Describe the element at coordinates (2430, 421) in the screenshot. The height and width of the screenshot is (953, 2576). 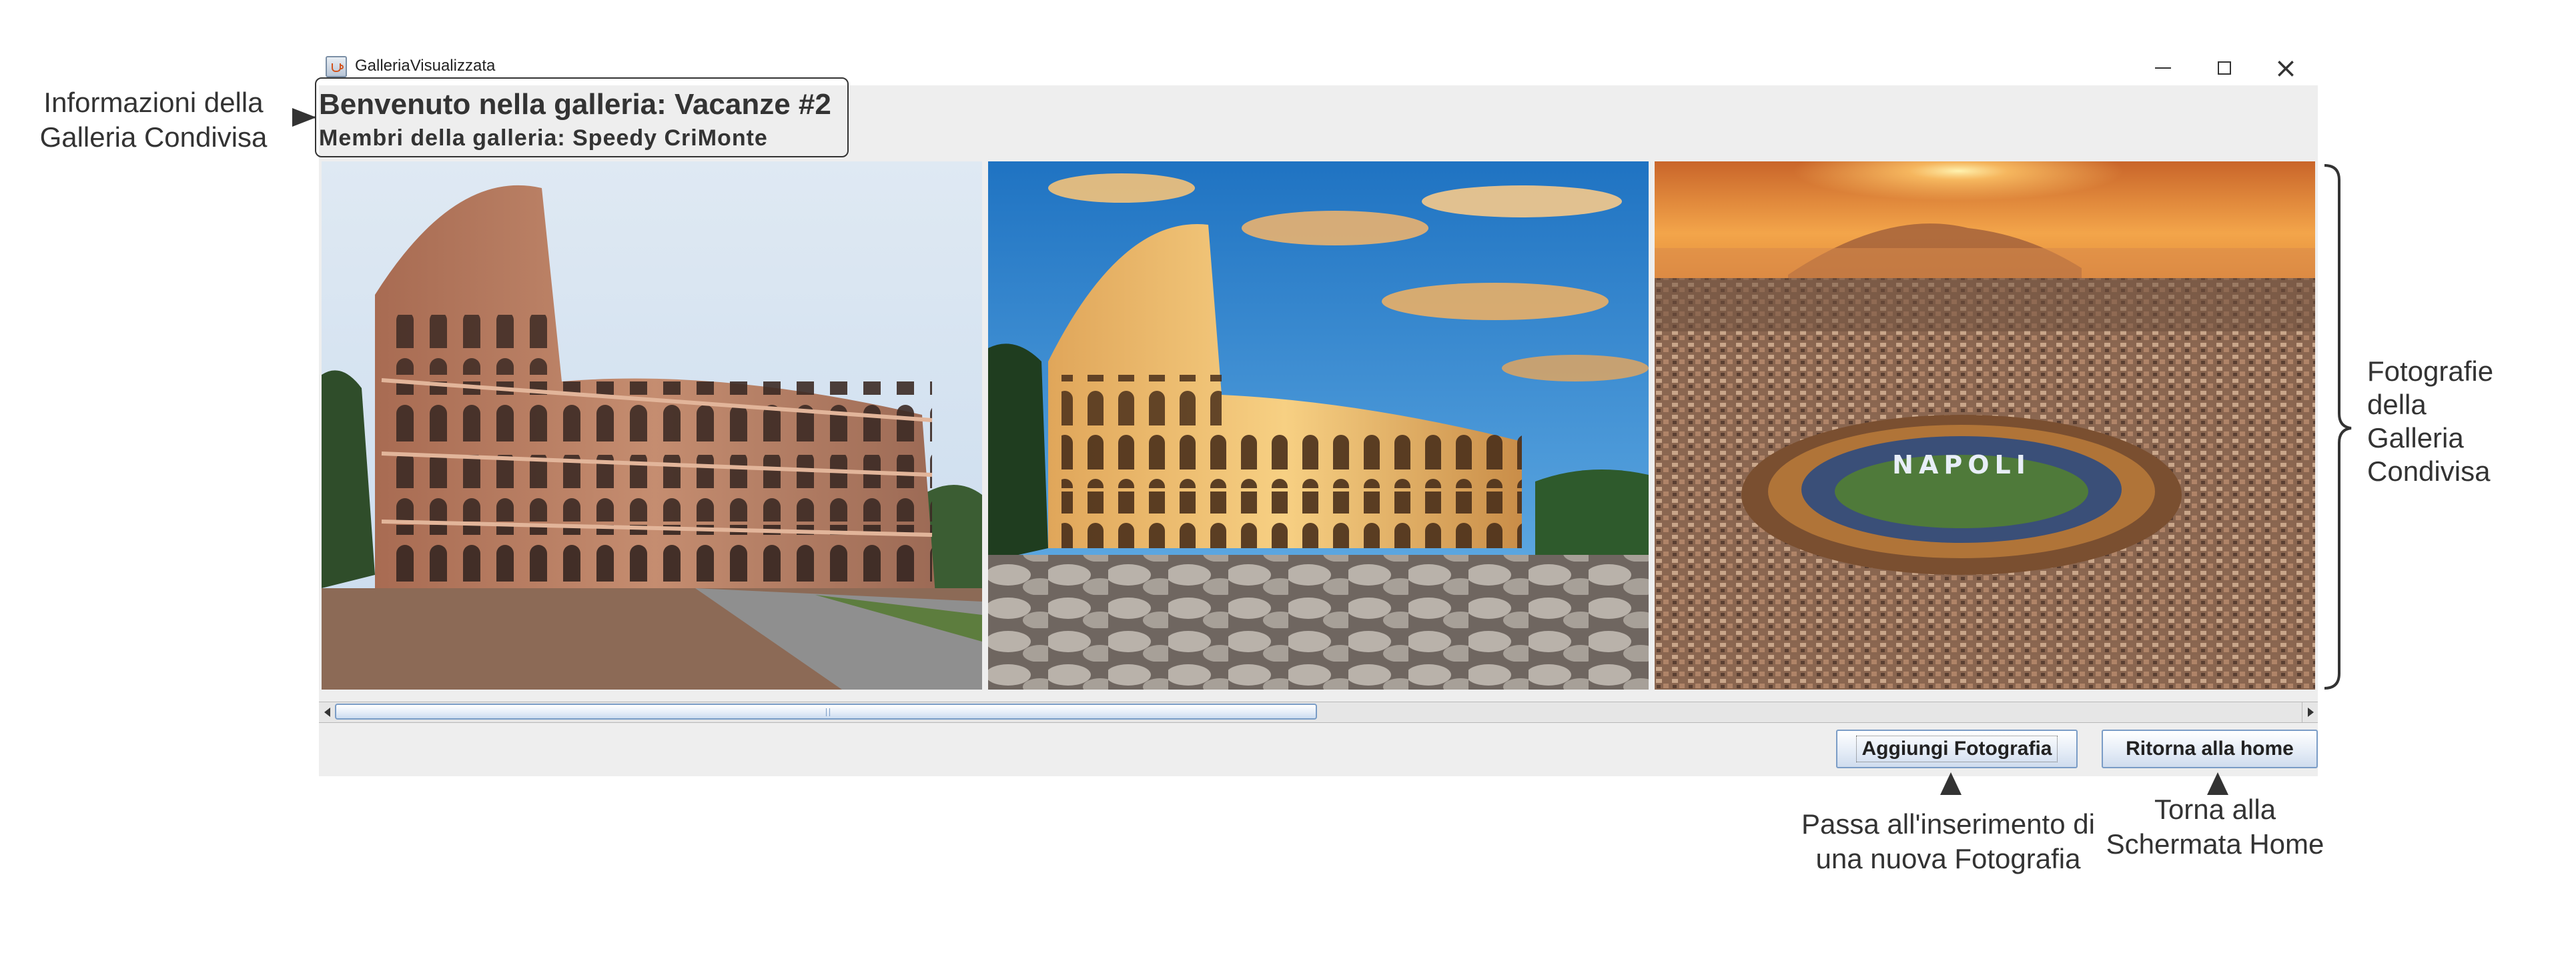
I see `annotation-gallery-photos: Fotografie della Galleria Condivisa` at that location.